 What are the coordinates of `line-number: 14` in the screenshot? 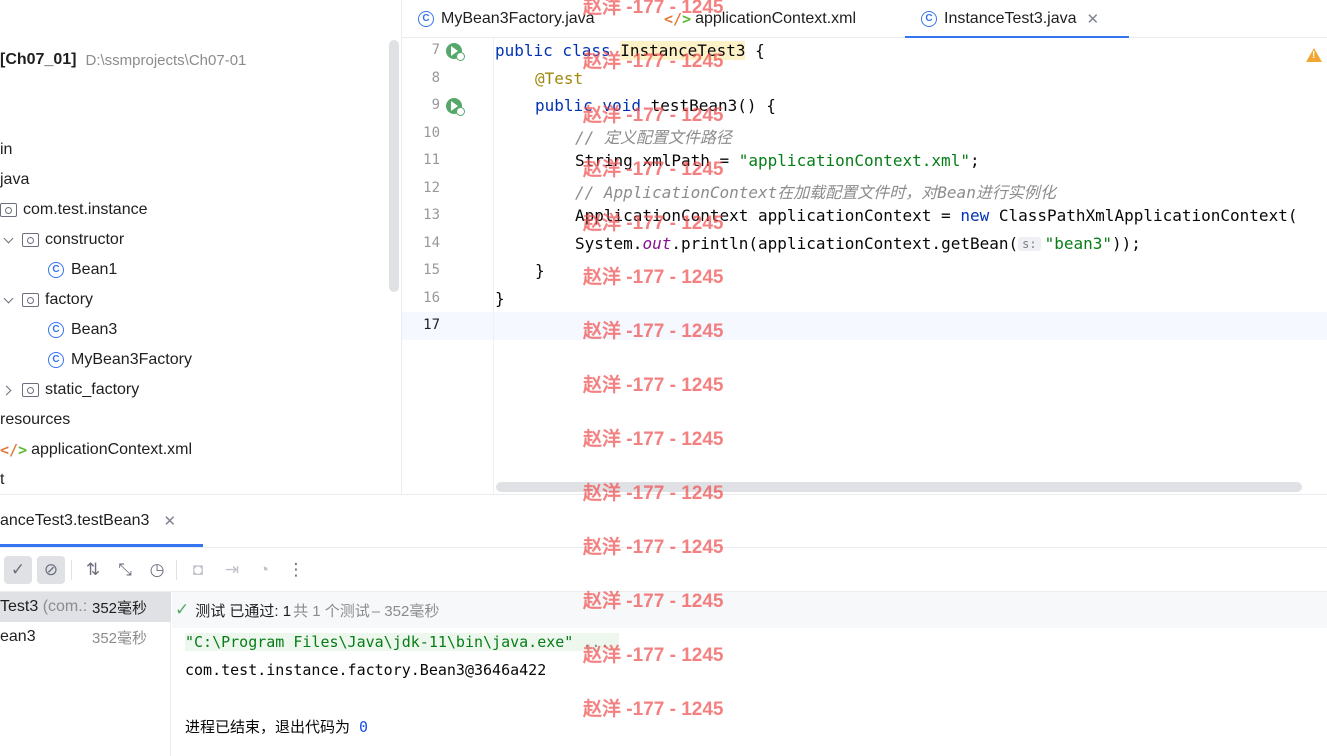 It's located at (431, 243).